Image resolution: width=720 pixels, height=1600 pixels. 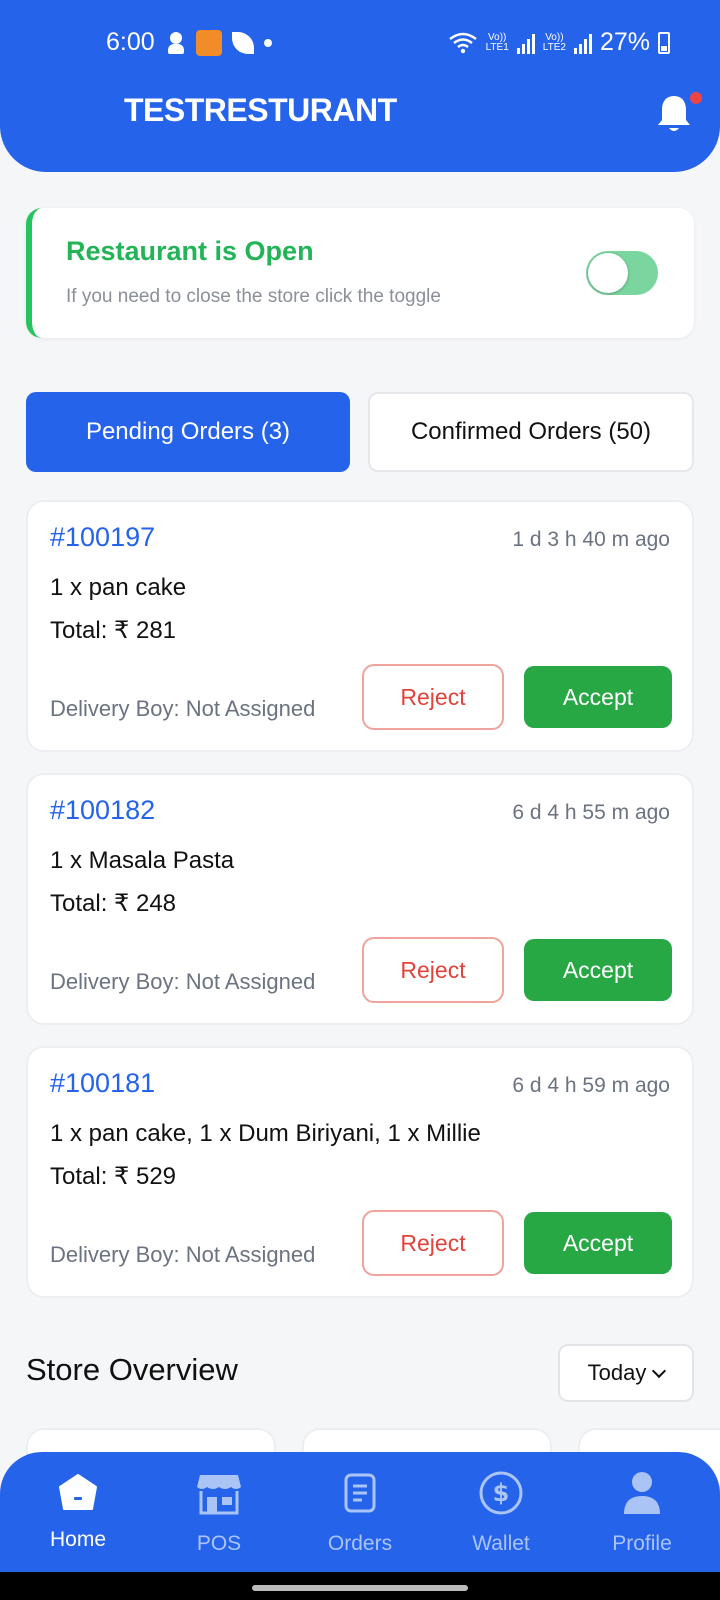 What do you see at coordinates (531, 432) in the screenshot?
I see `tab-confirmed-orders: Confirmed Orders (50)` at bounding box center [531, 432].